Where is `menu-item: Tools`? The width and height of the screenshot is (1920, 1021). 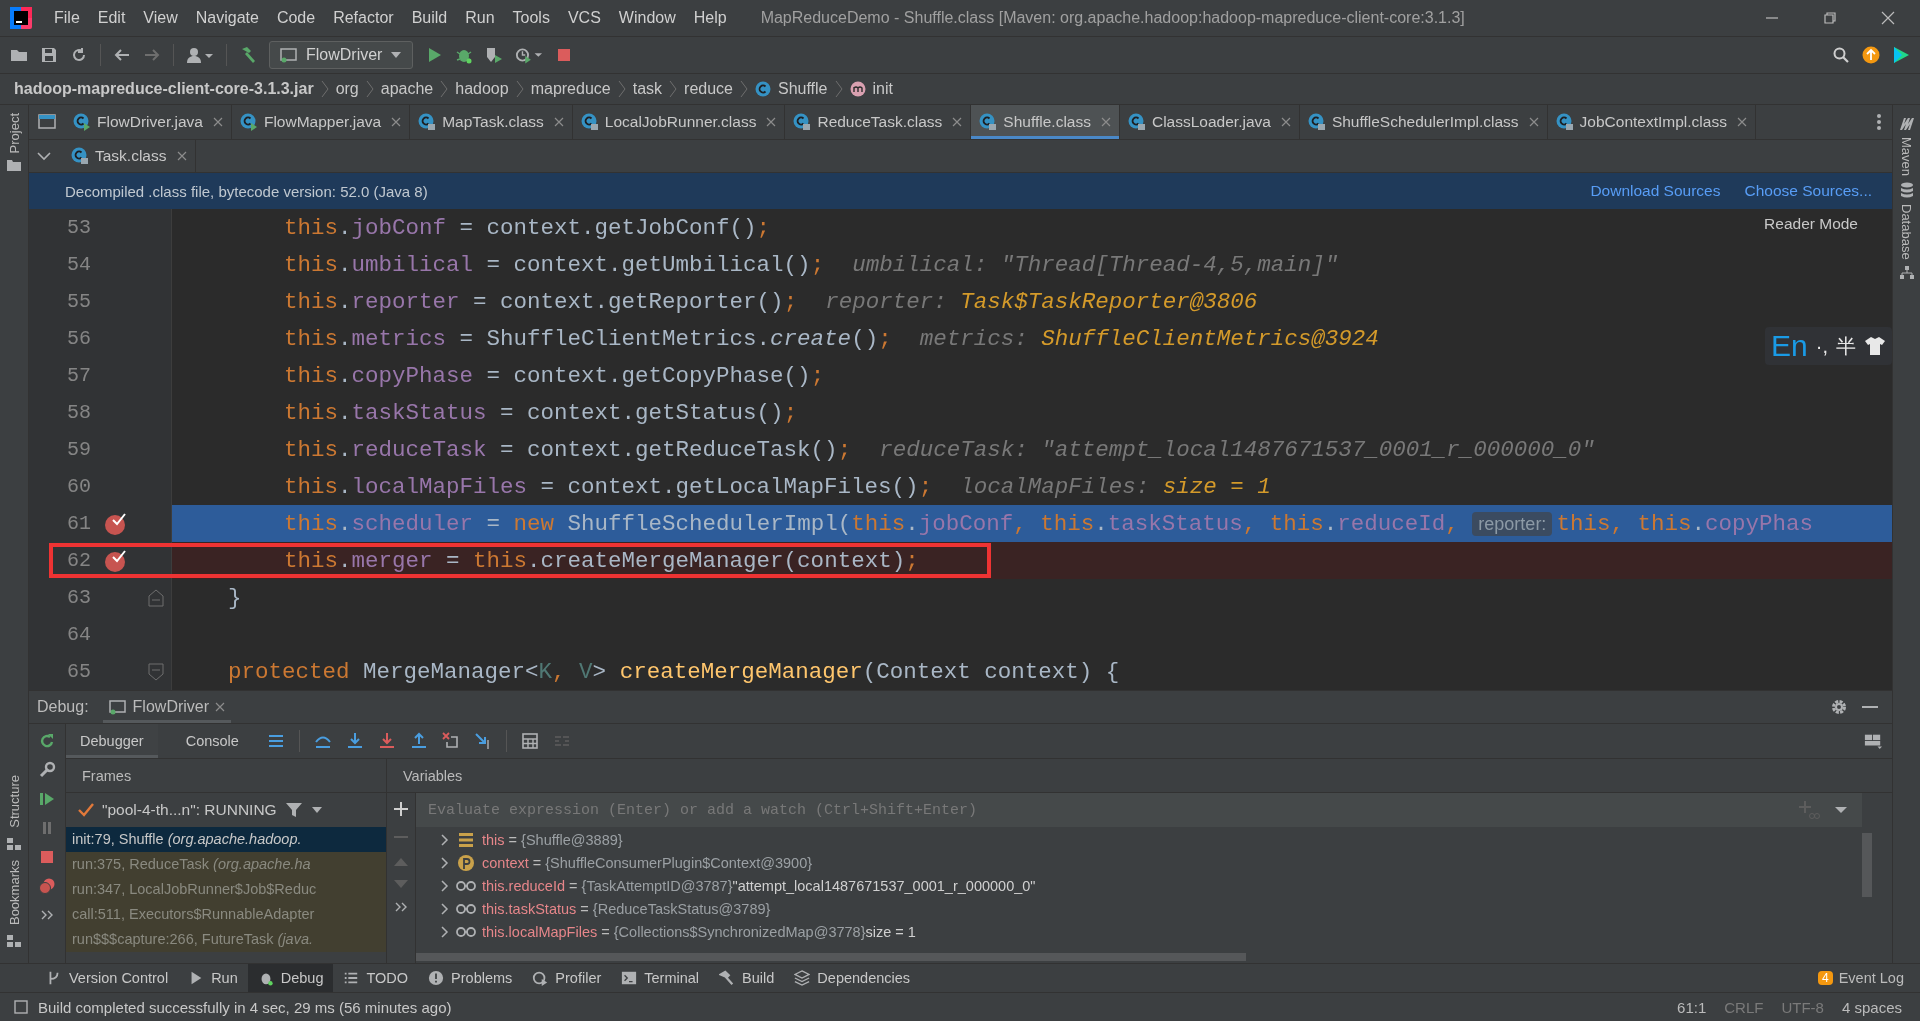
menu-item: Tools is located at coordinates (531, 18).